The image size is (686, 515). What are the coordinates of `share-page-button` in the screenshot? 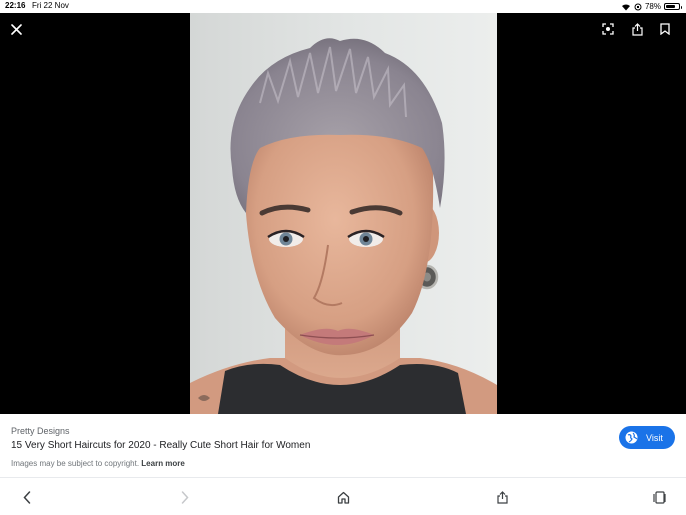 It's located at (502, 497).